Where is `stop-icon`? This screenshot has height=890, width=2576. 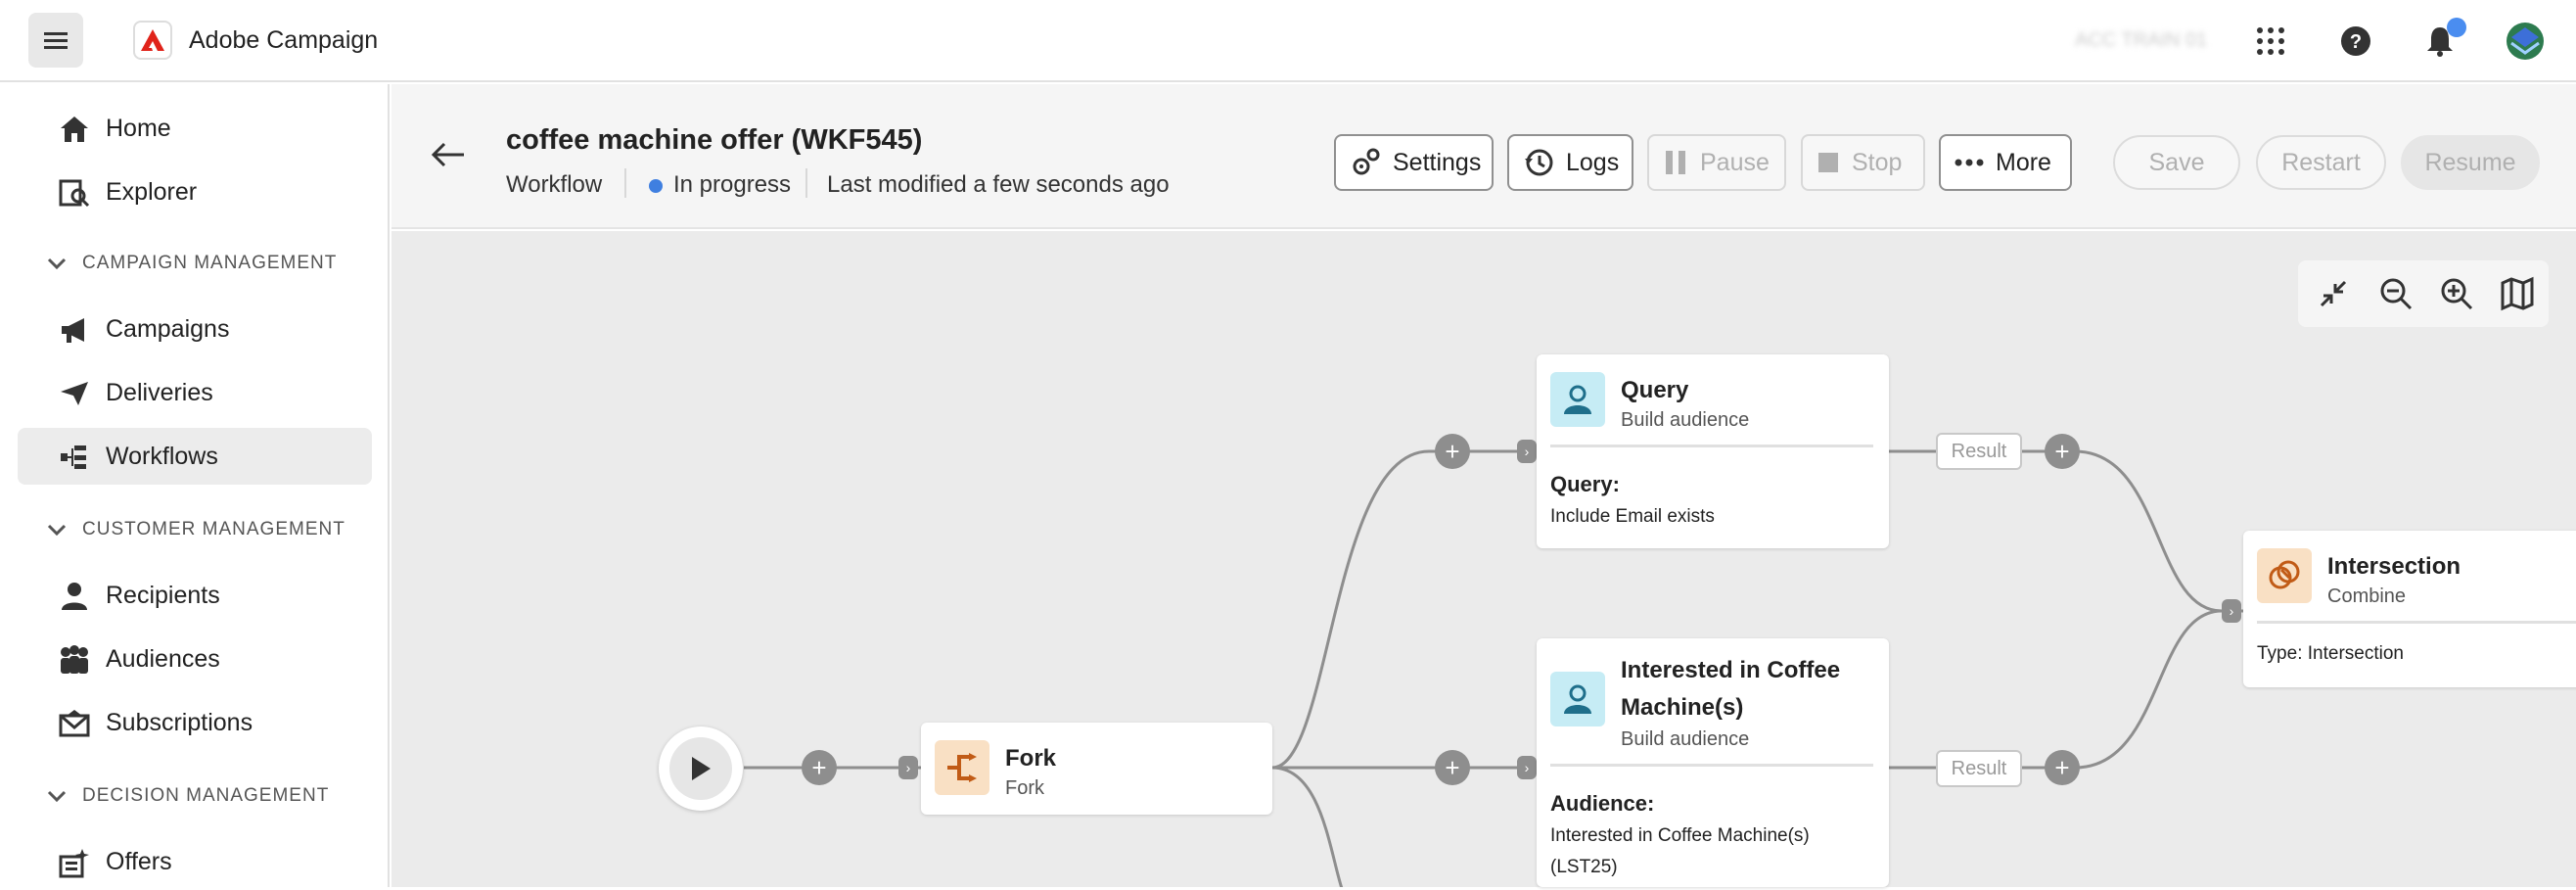 stop-icon is located at coordinates (1828, 162).